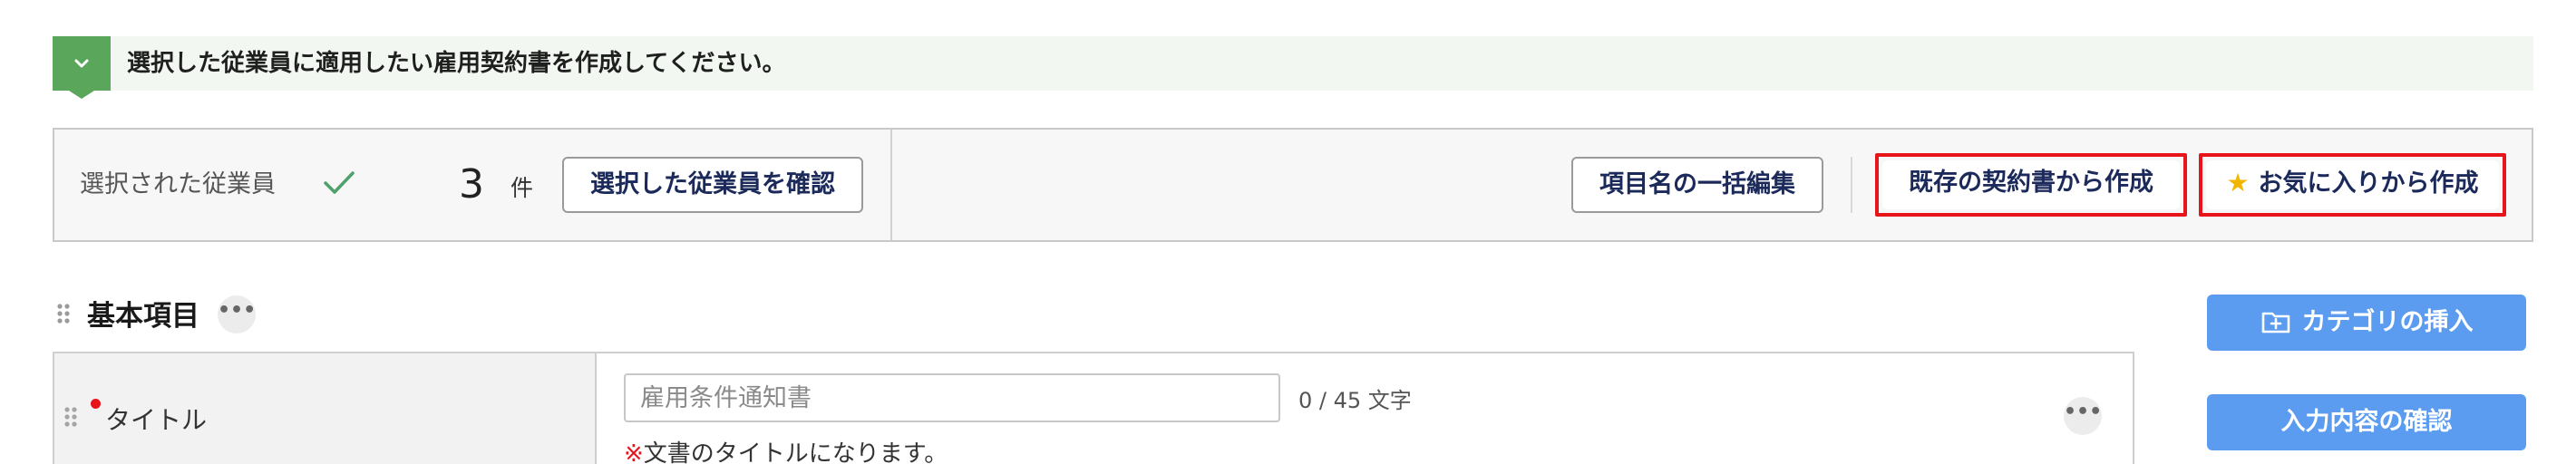  What do you see at coordinates (795, 452) in the screenshot?
I see `hint-text: 文書のタイトルになります。` at bounding box center [795, 452].